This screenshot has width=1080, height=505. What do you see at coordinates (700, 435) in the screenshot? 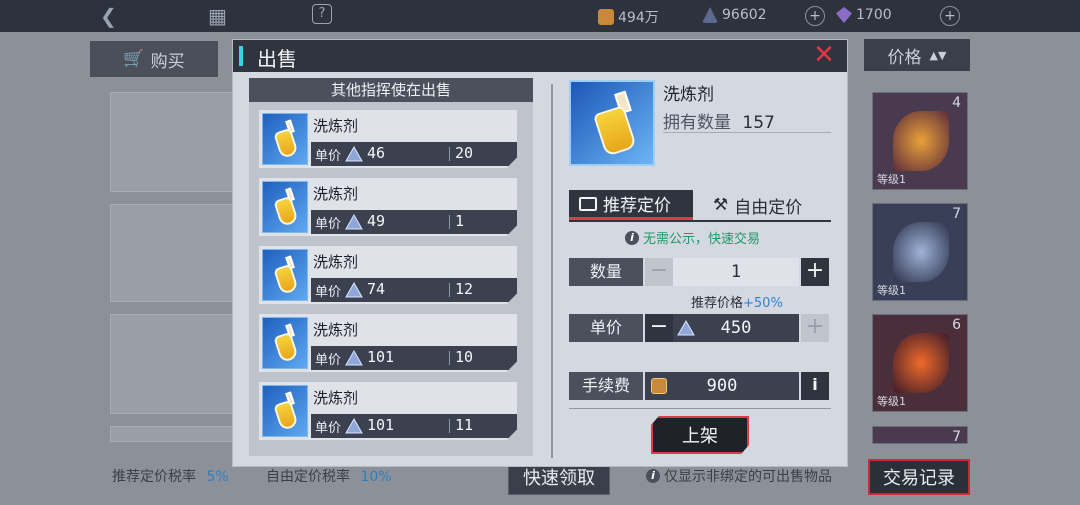
I see `list-for-sale-button: 上架` at bounding box center [700, 435].